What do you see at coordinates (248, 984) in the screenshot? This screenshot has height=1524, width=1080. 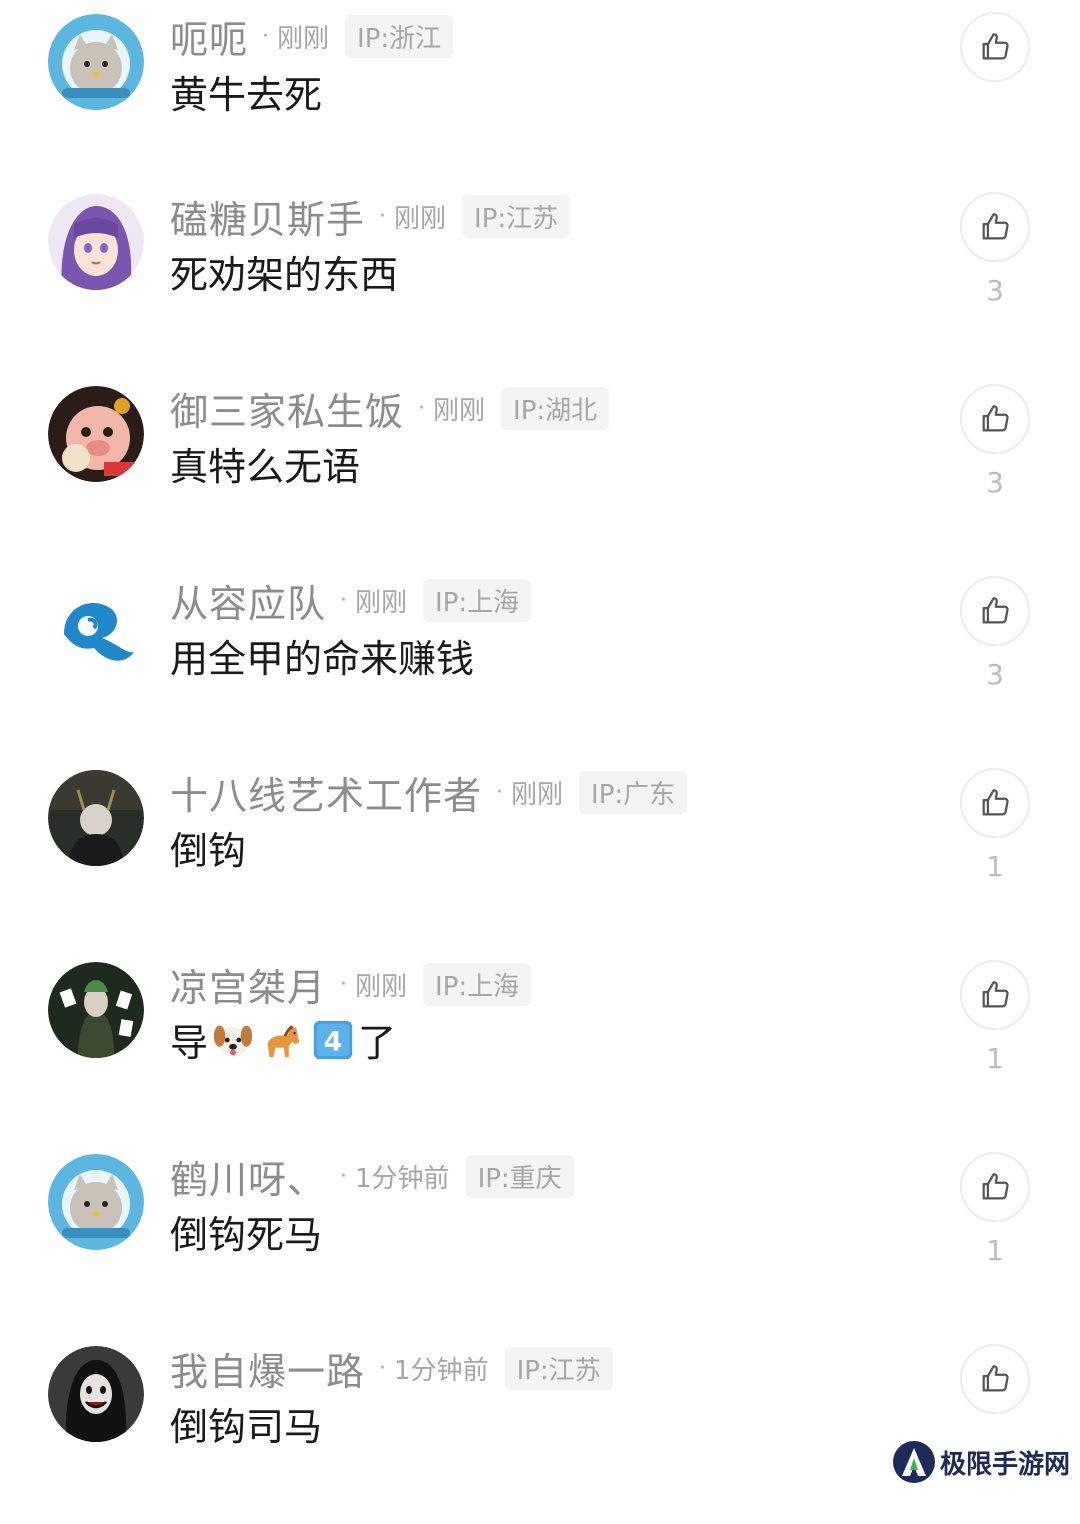 I see `username: 凉宫桀月` at bounding box center [248, 984].